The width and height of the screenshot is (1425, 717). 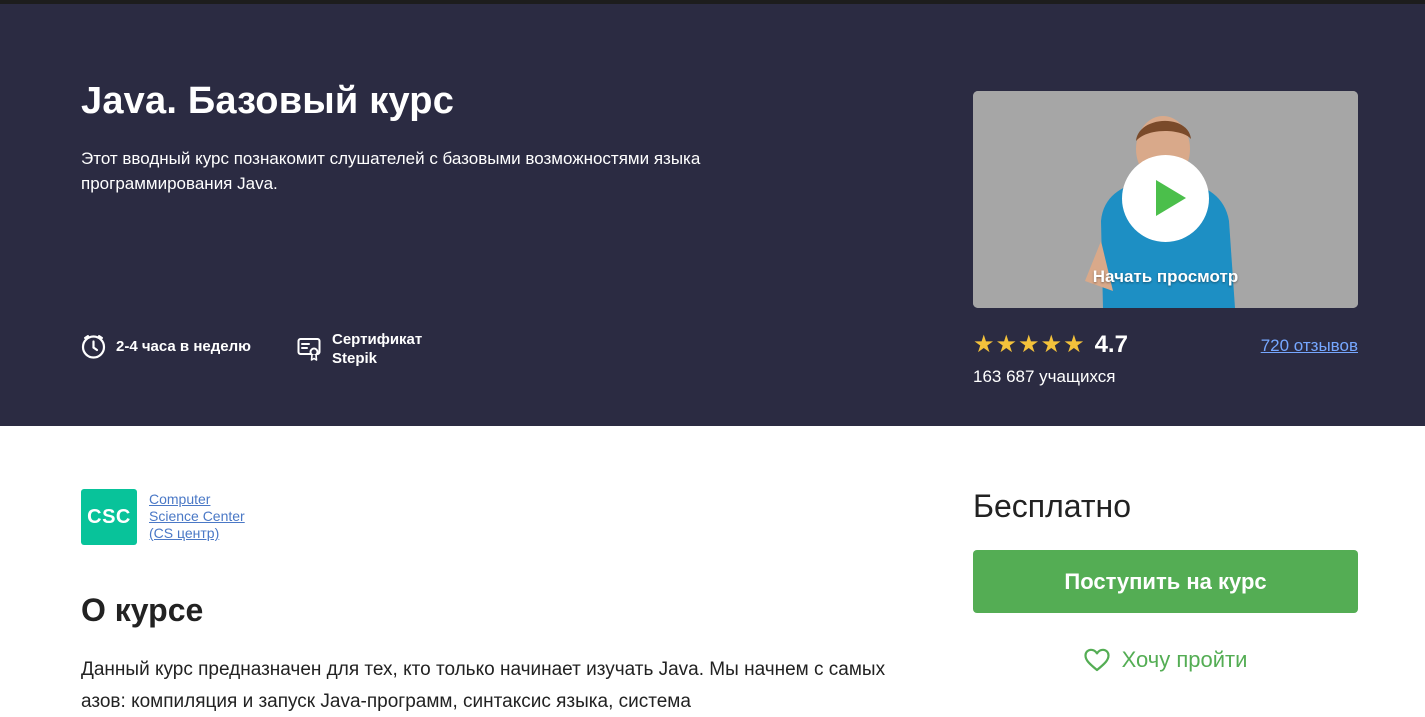 I want to click on course-rating: ★ ★ ★ ★ ★ 4.7, so click(x=1050, y=345).